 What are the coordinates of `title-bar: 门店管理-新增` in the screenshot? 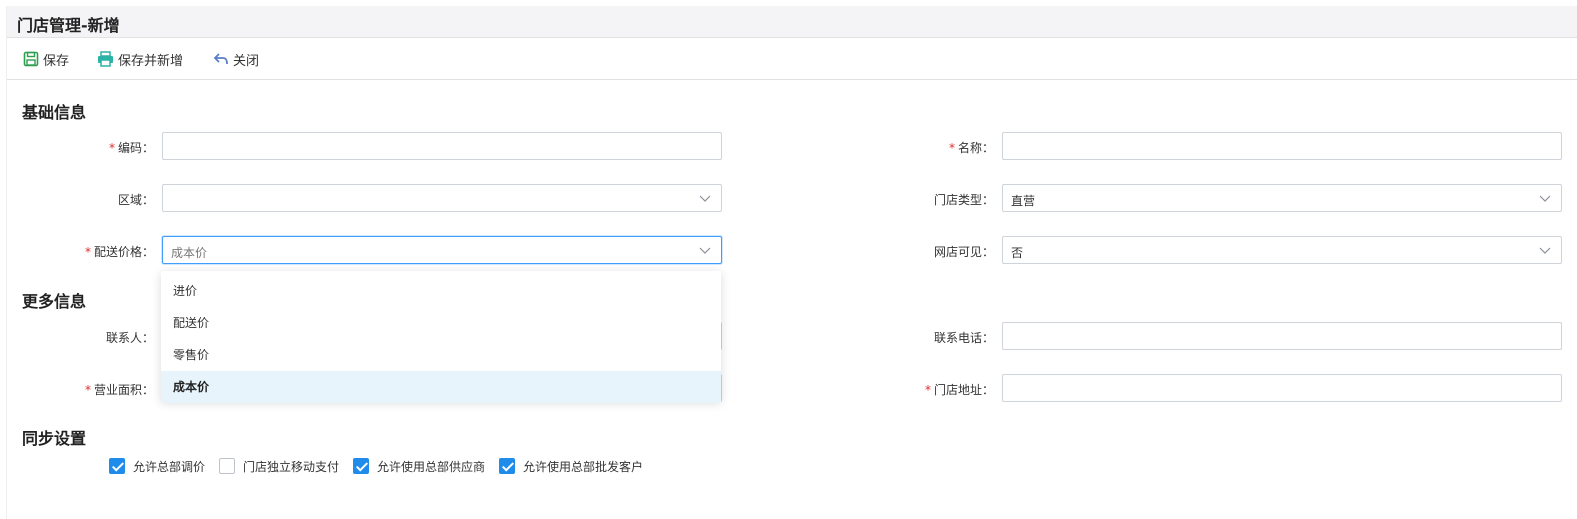 It's located at (792, 22).